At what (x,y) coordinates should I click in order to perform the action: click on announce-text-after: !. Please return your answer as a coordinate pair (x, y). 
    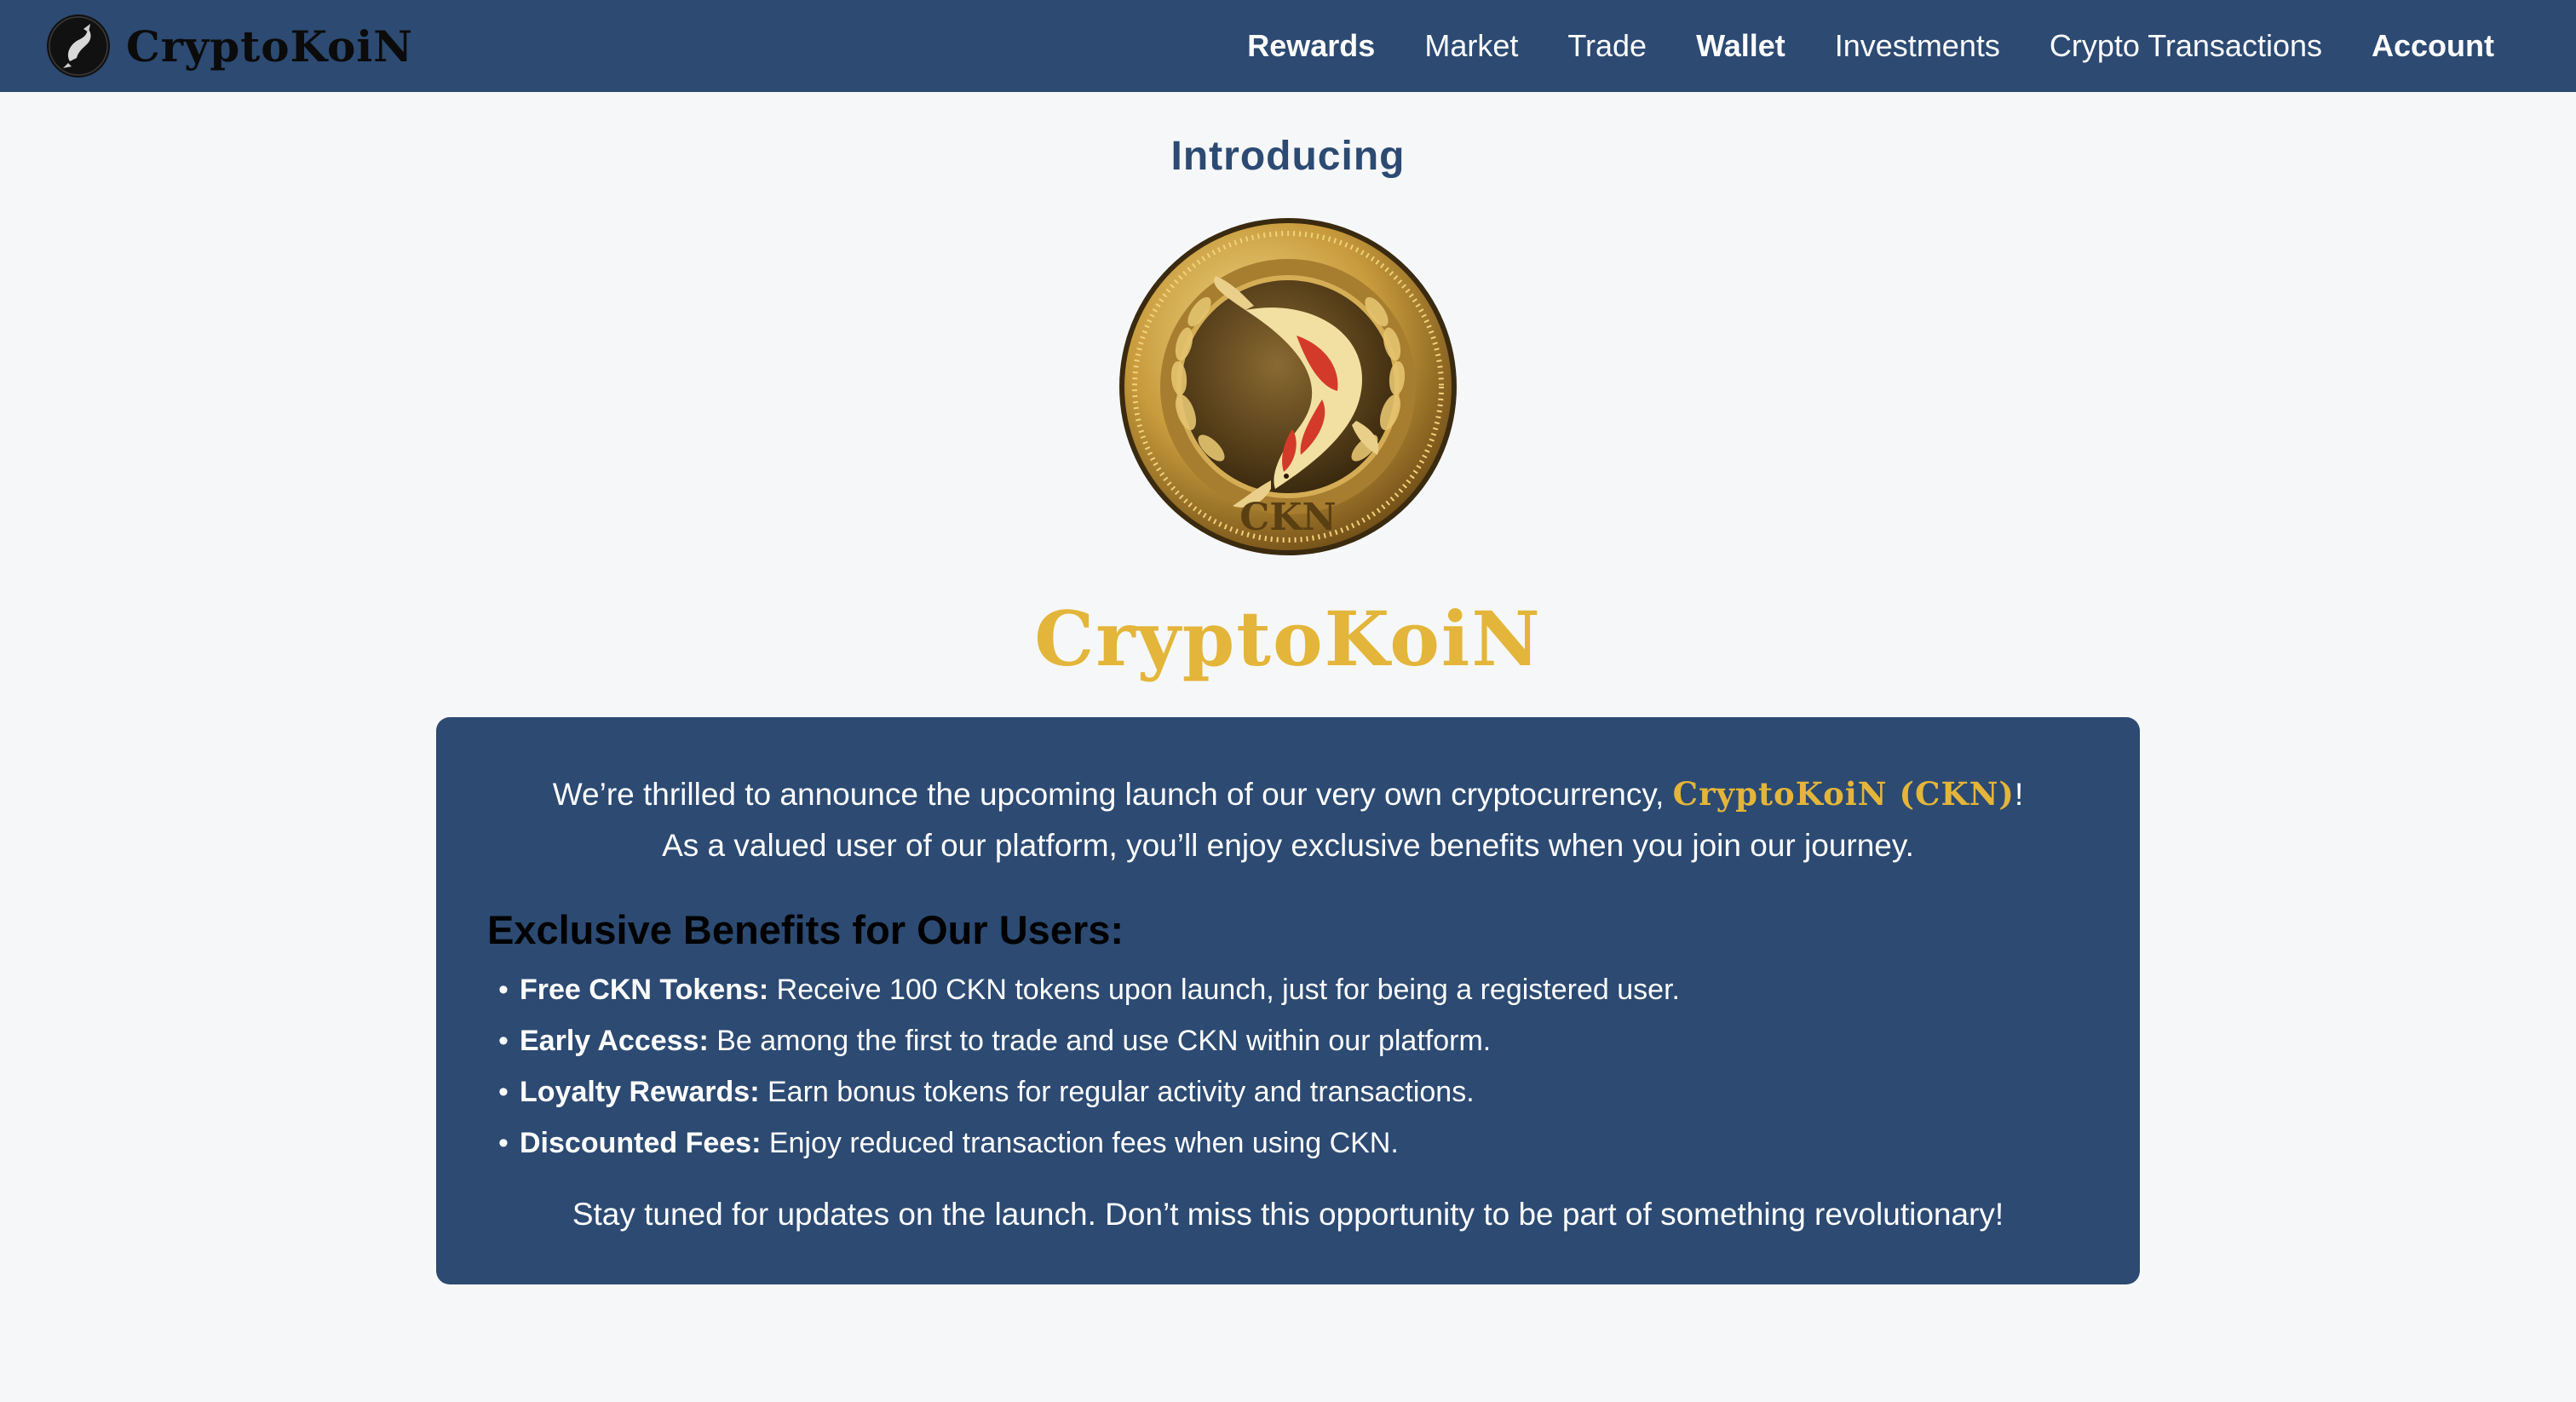
    Looking at the image, I should click on (2019, 794).